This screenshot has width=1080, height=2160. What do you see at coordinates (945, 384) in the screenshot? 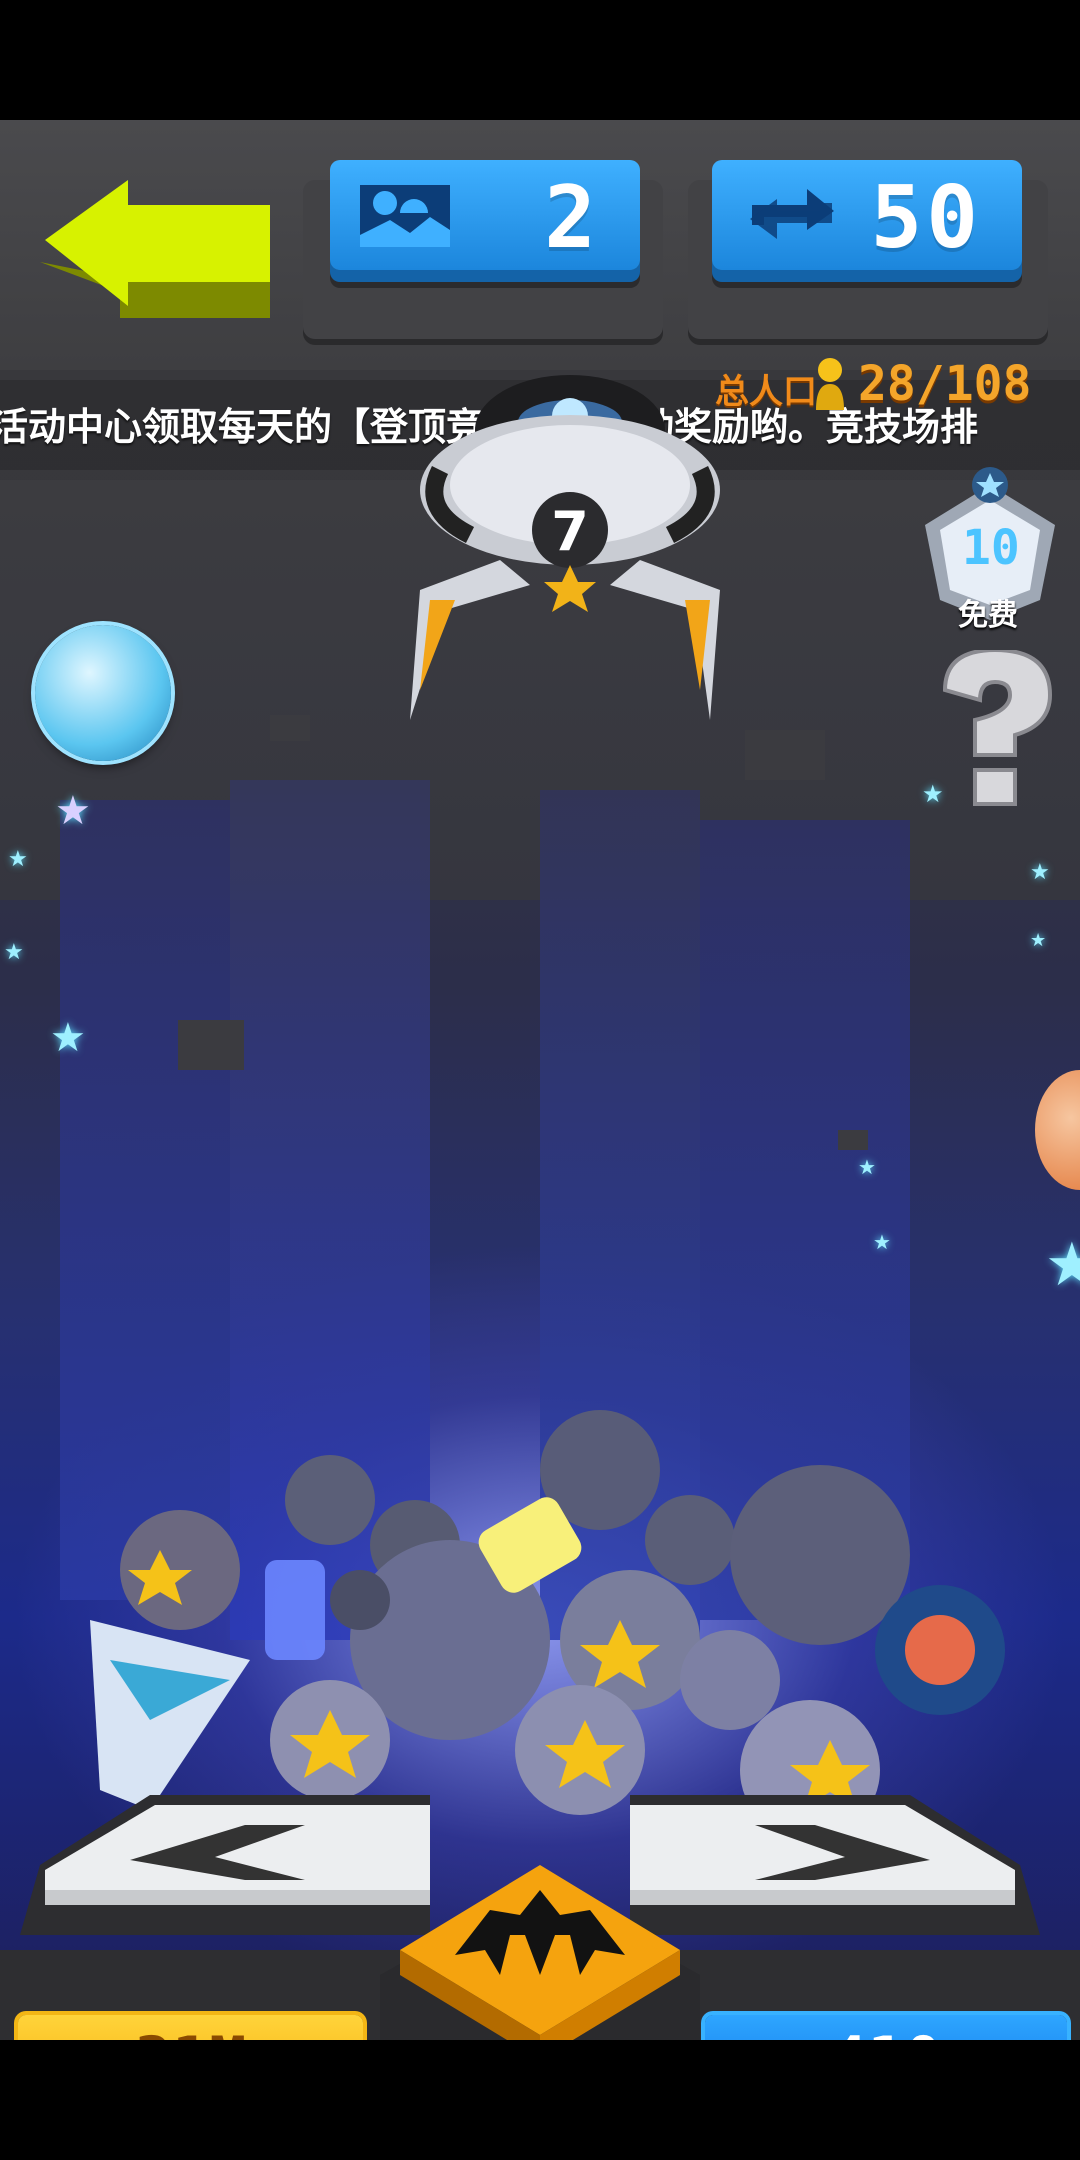
I see `population-value: 28/108` at bounding box center [945, 384].